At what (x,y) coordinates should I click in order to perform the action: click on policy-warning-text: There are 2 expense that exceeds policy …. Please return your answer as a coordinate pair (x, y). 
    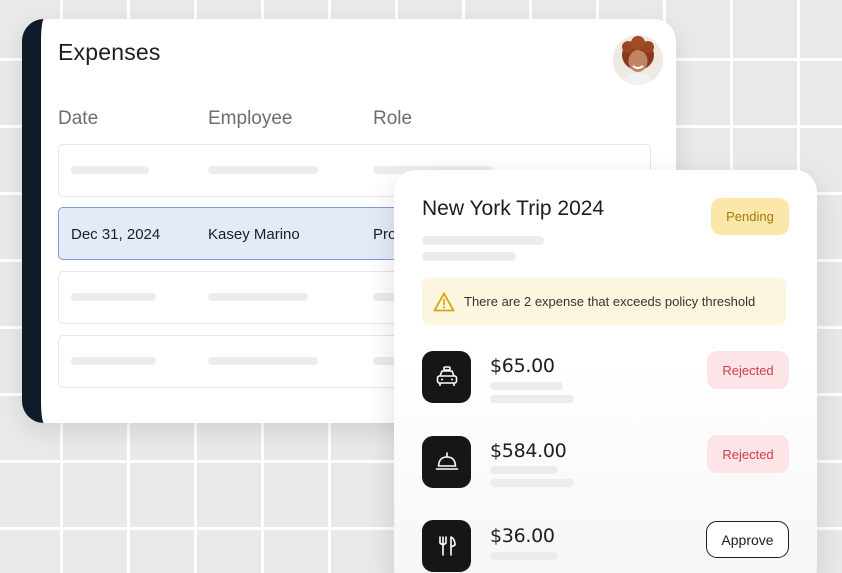
    Looking at the image, I should click on (610, 301).